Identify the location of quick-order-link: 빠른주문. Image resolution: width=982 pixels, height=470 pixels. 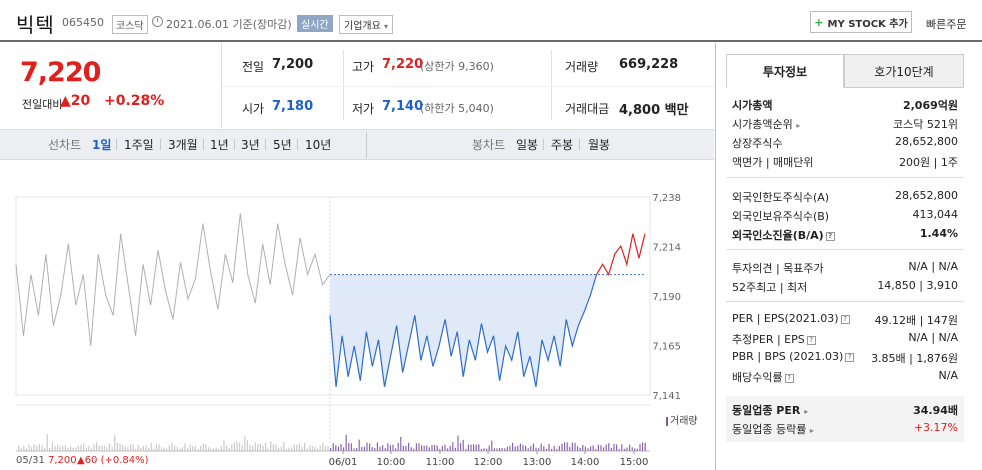
(946, 24).